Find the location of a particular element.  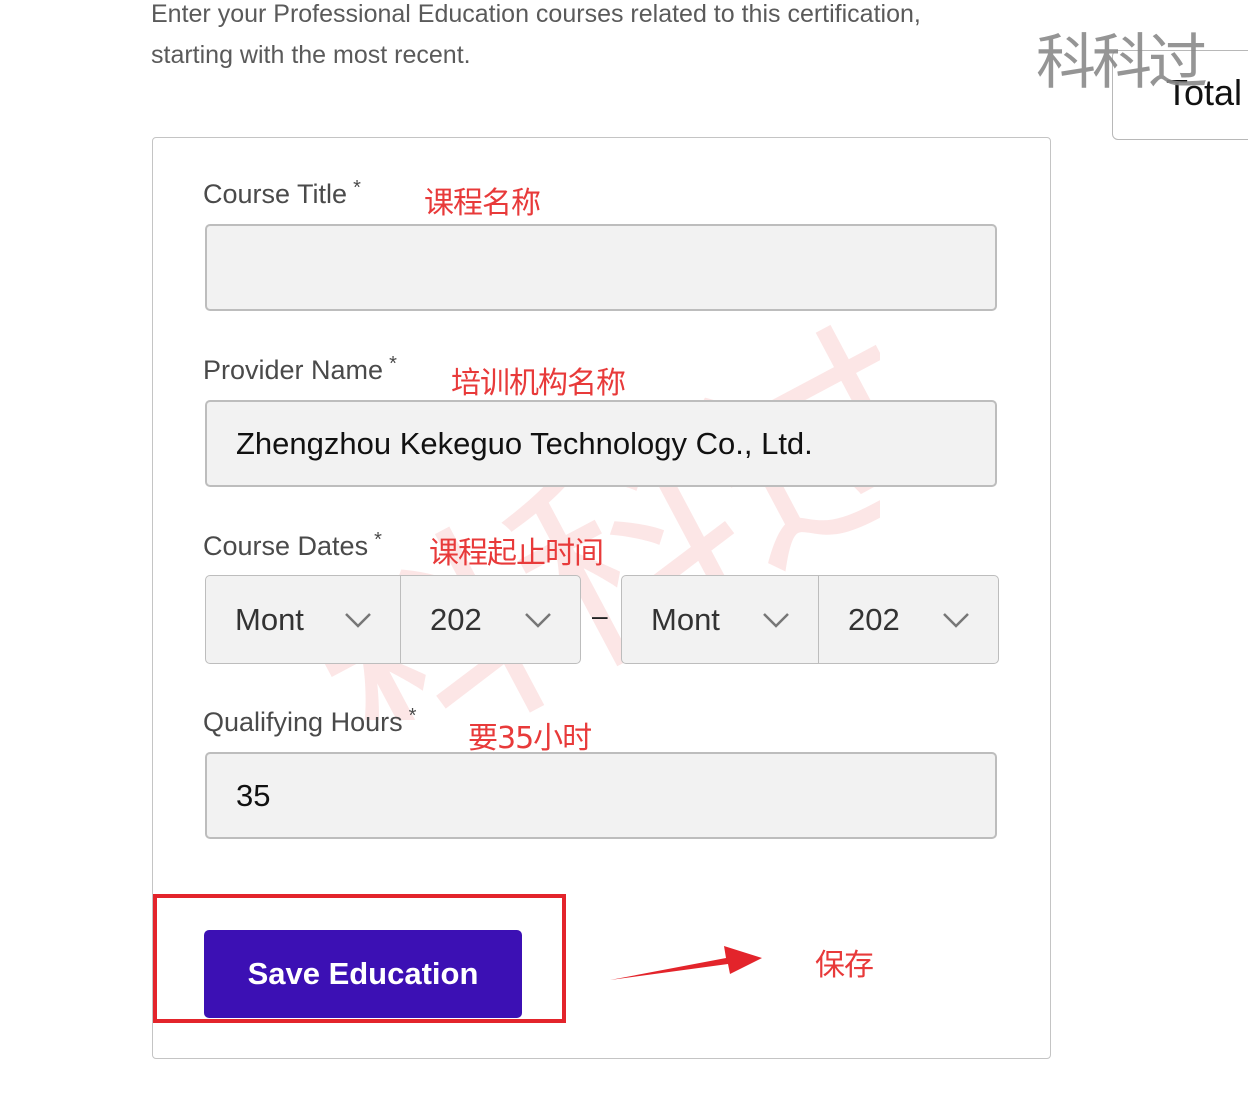

course-title-input is located at coordinates (601, 267).